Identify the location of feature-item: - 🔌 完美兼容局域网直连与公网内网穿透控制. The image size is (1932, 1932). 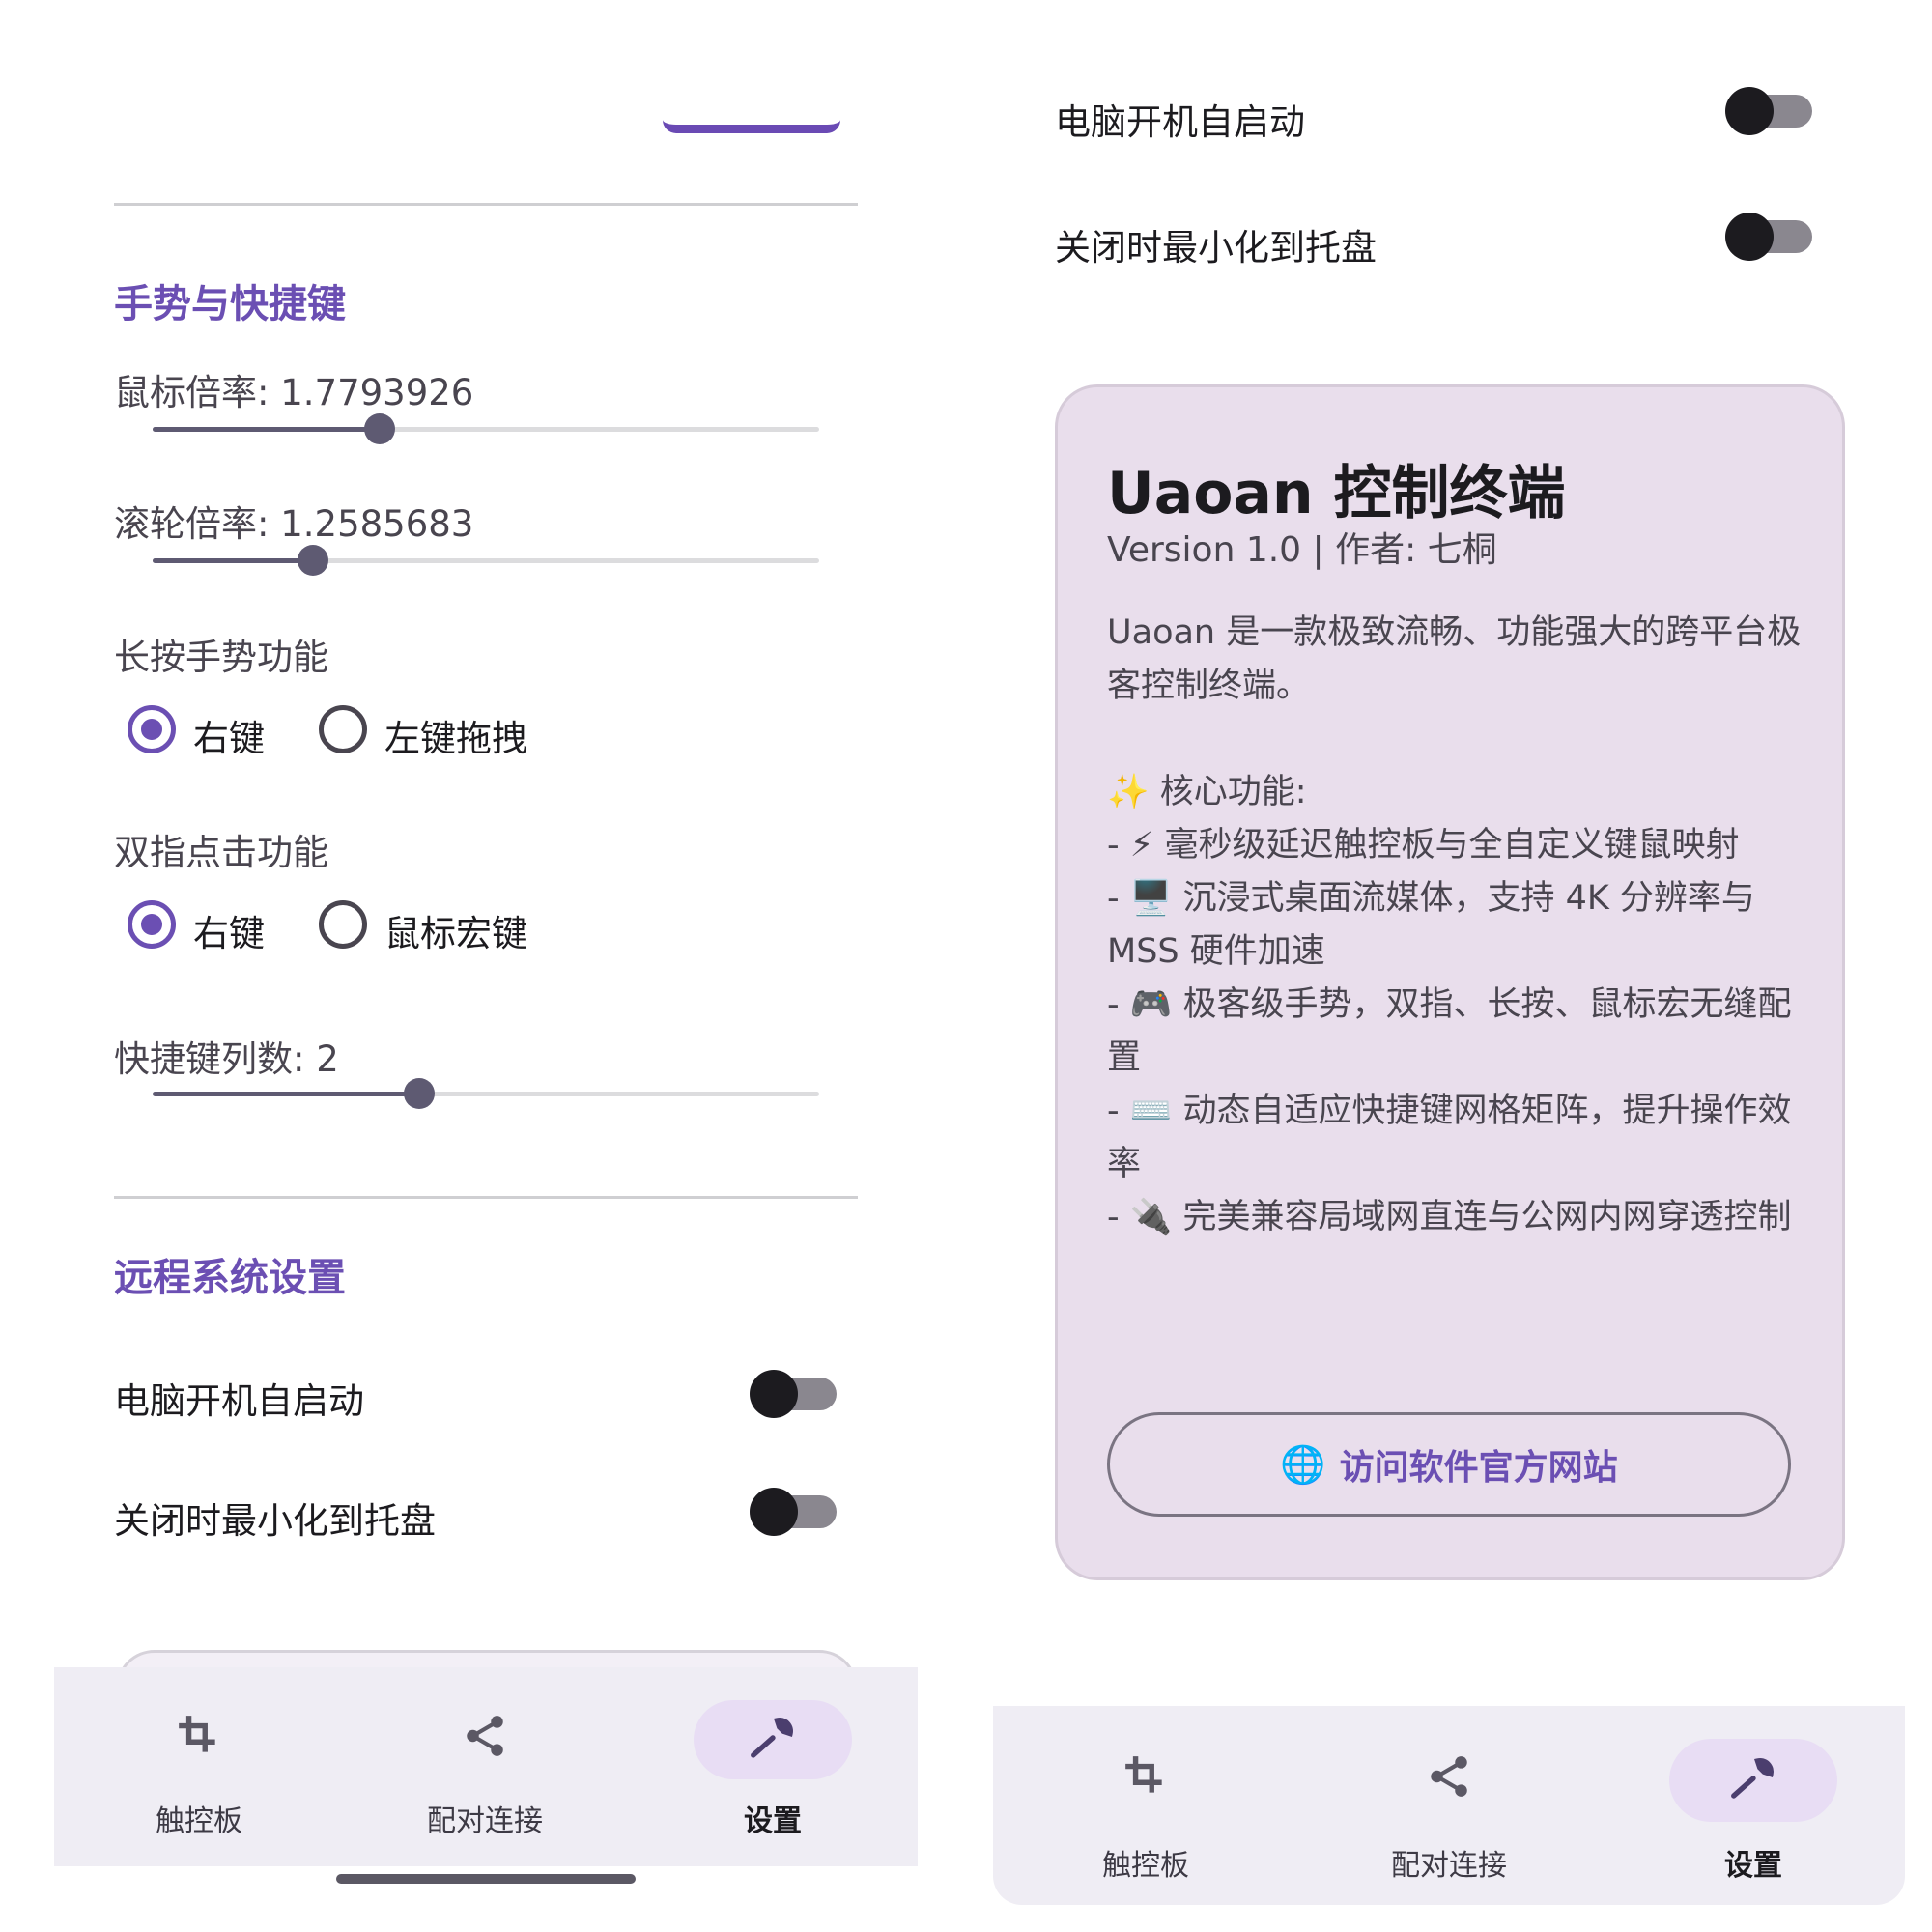
(1449, 1217).